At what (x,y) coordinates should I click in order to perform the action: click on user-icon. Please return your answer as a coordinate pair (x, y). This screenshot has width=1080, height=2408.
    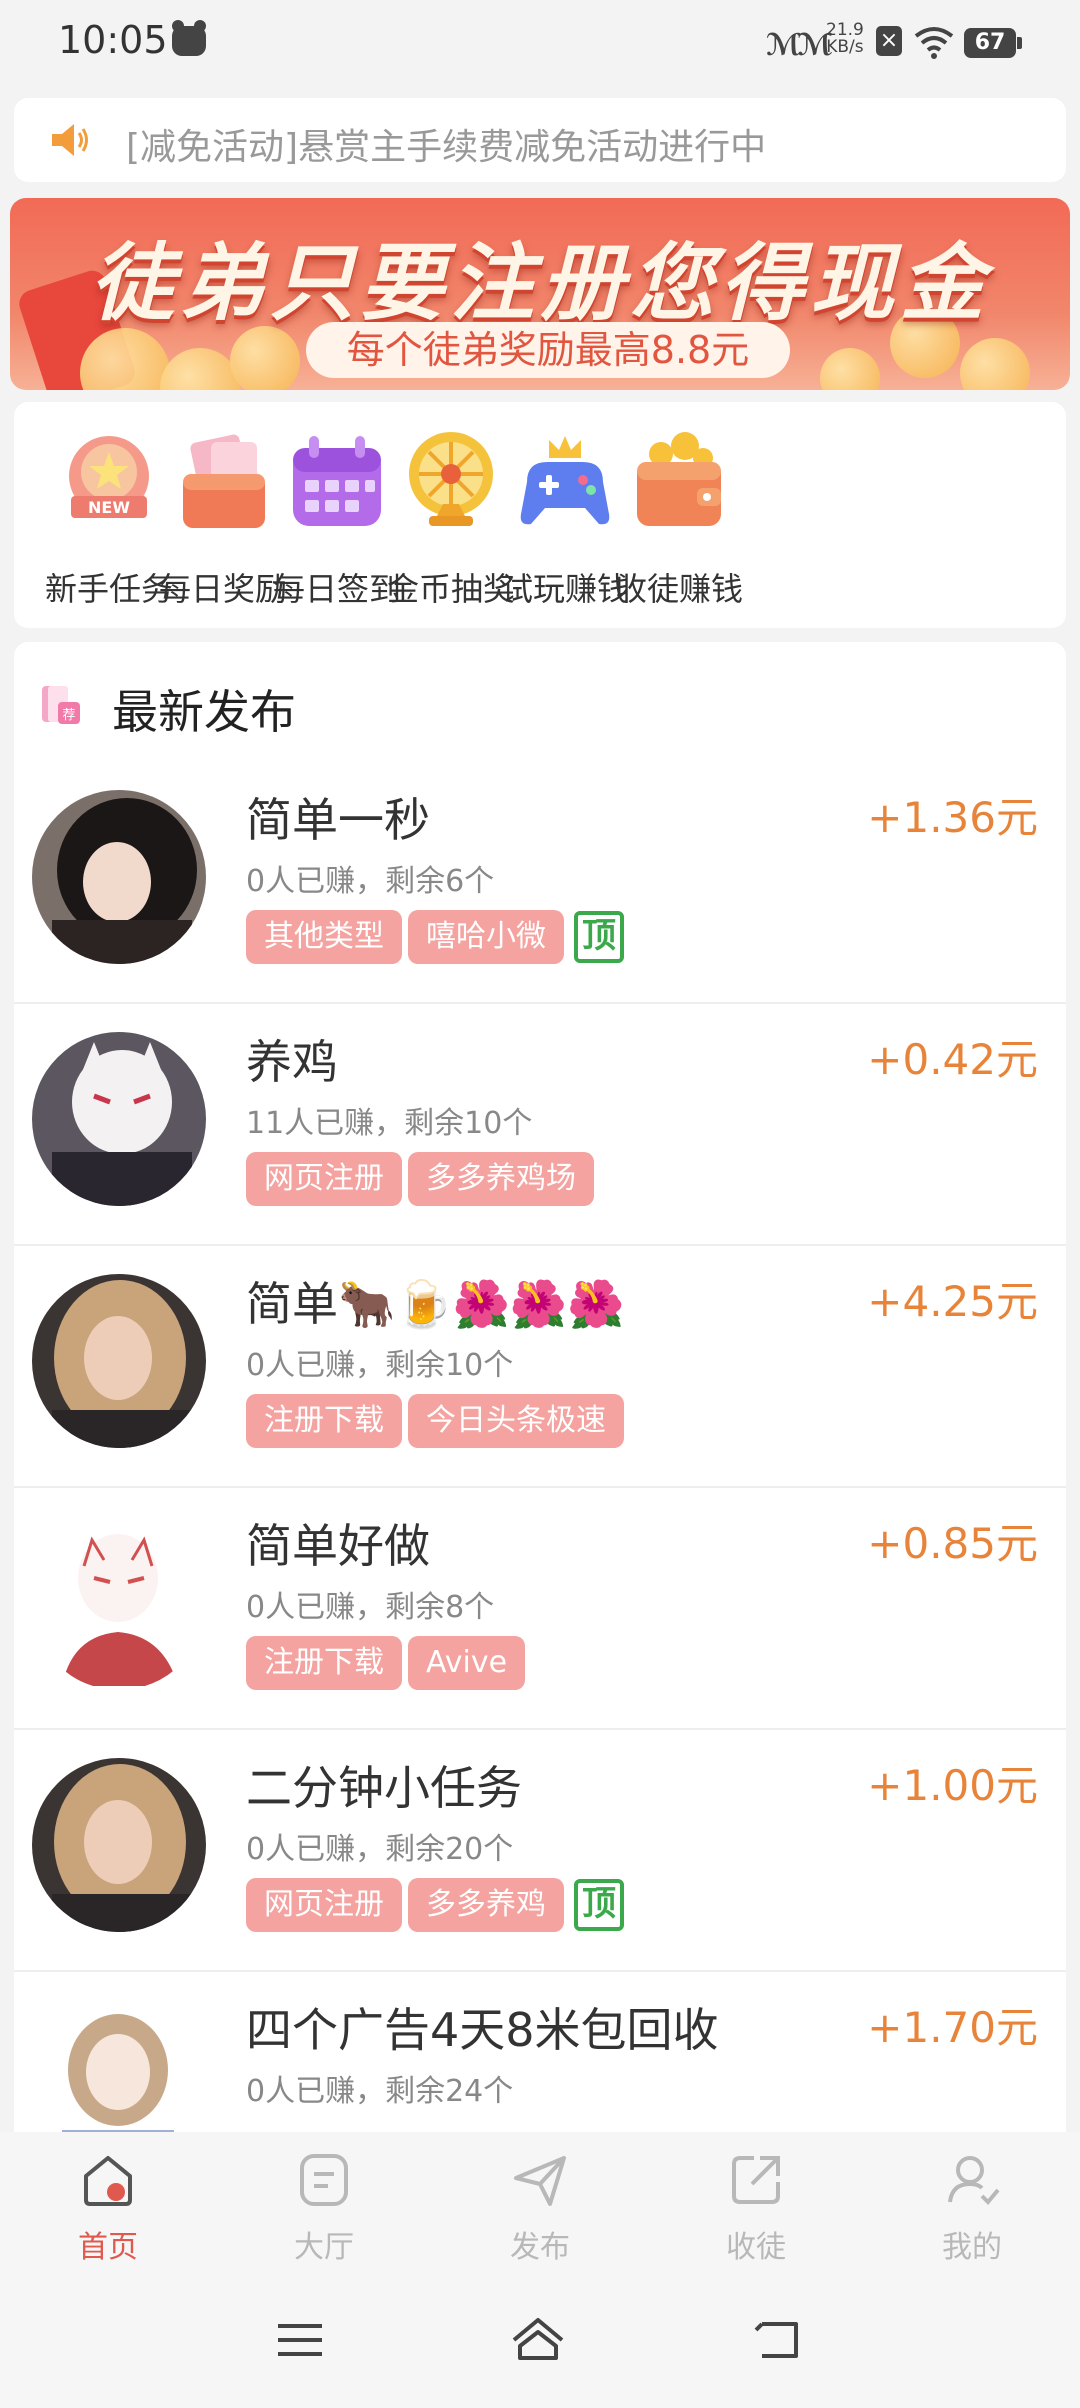
    Looking at the image, I should click on (974, 2180).